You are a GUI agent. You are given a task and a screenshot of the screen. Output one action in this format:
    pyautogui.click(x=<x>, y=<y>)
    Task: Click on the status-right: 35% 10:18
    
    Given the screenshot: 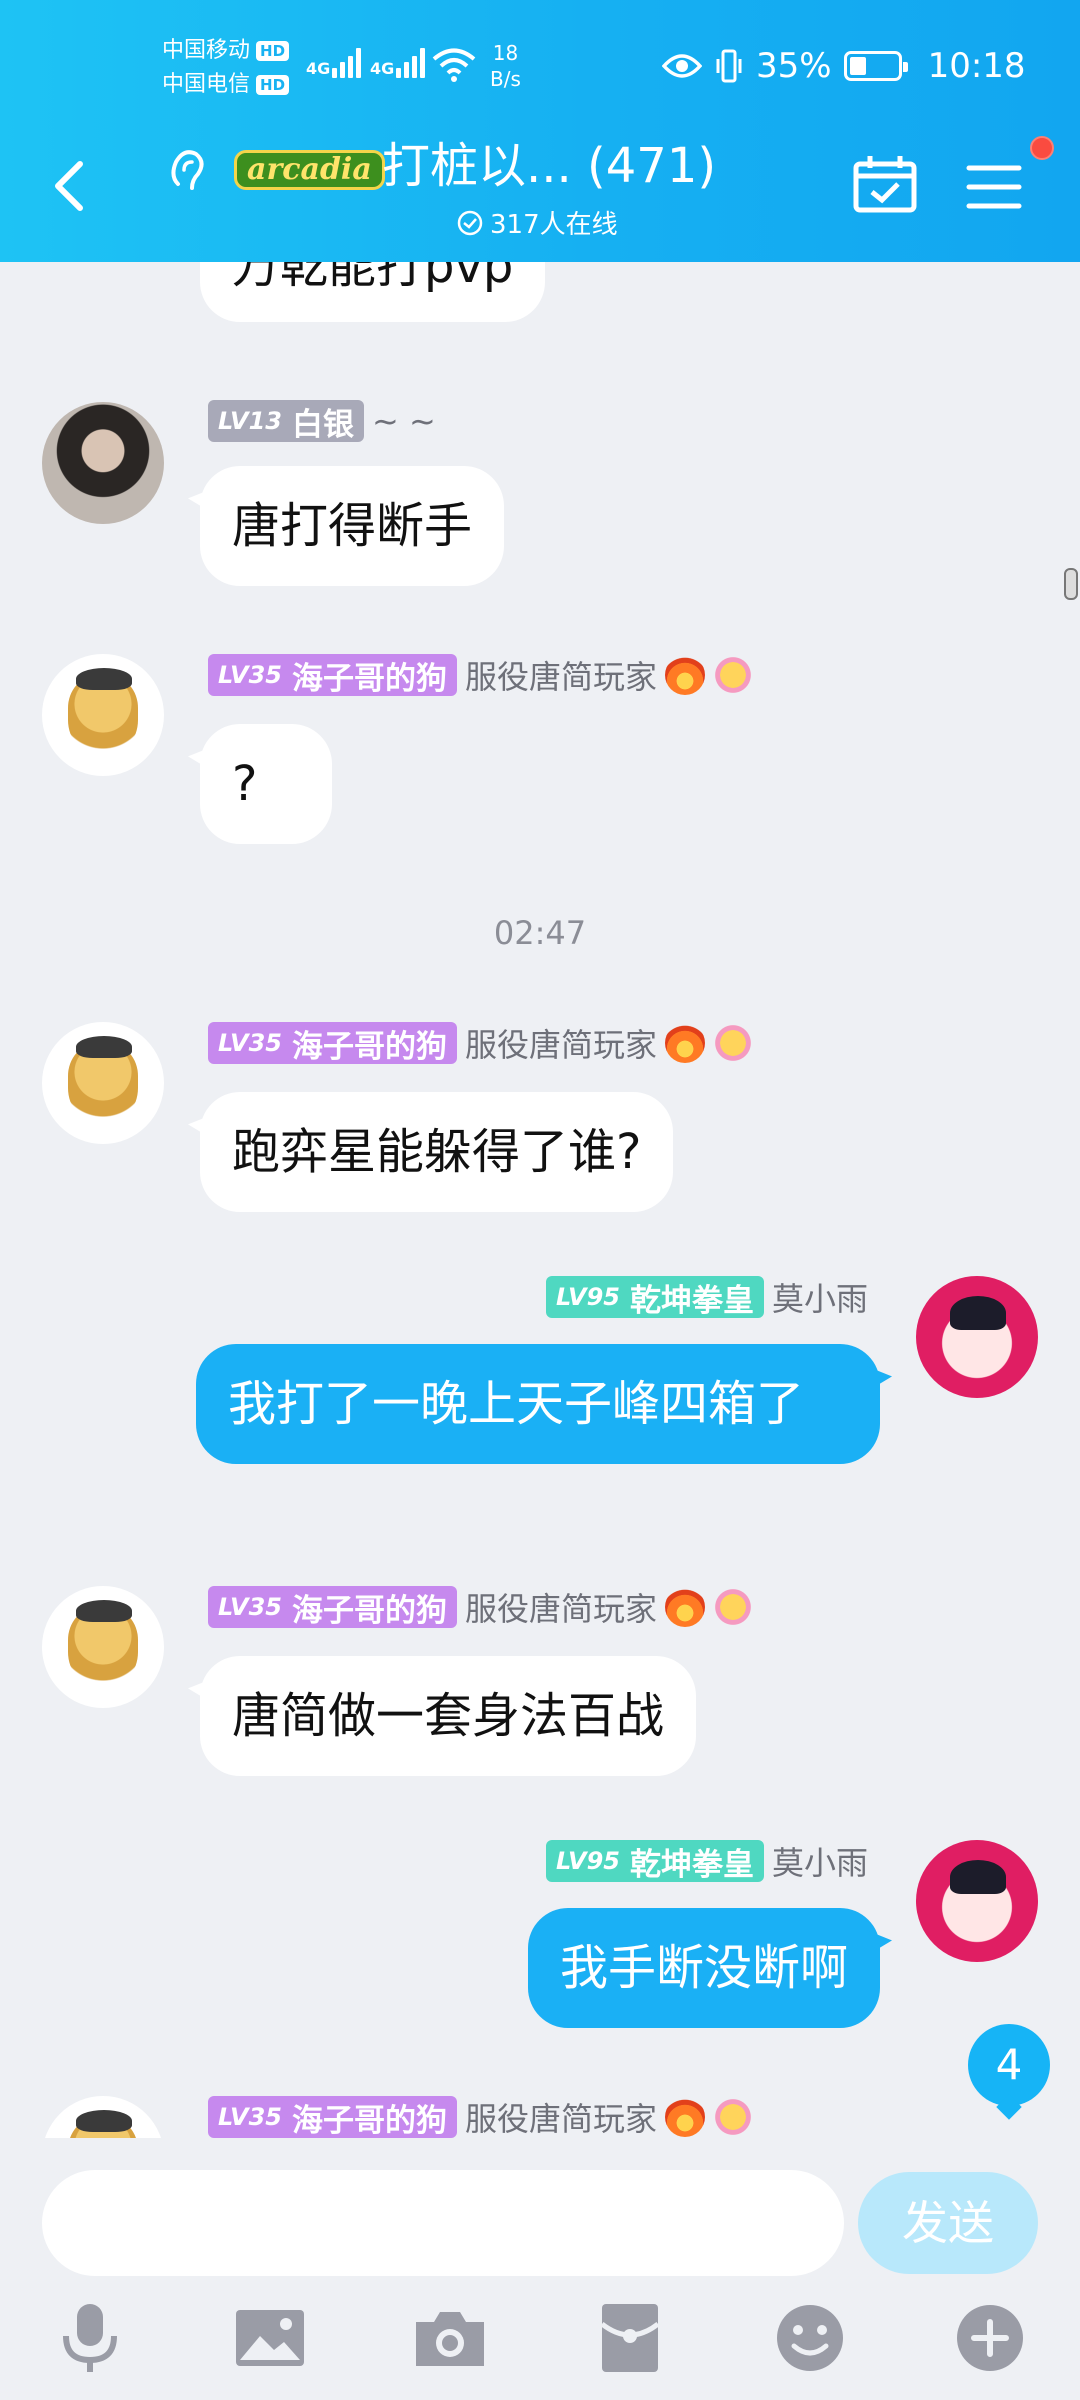 What is the action you would take?
    pyautogui.click(x=844, y=66)
    